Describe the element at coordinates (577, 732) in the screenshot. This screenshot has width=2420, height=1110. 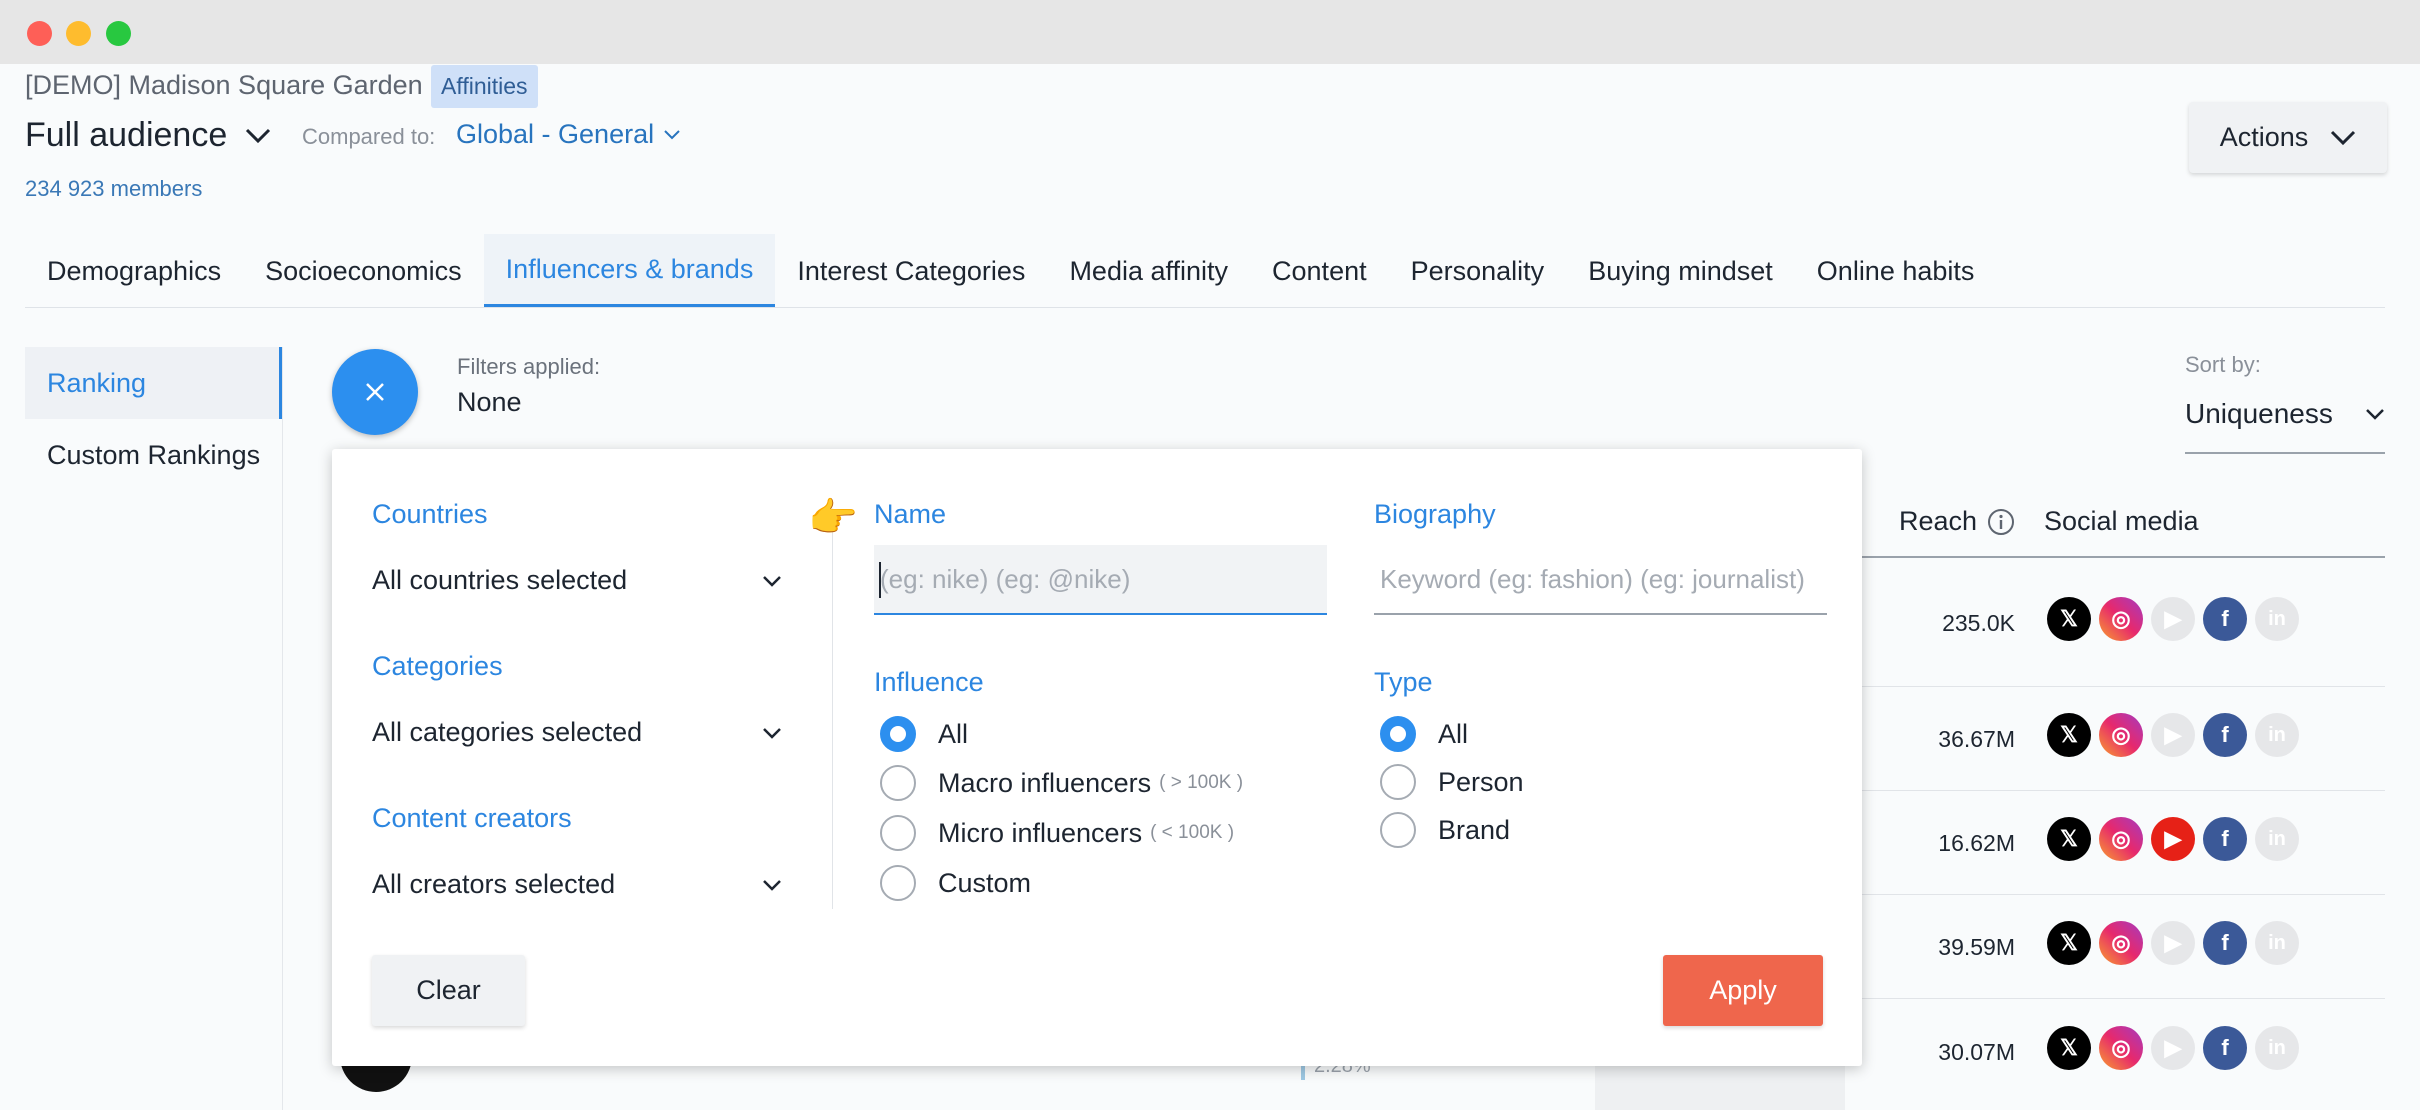
I see `categories-select: All categories selected` at that location.